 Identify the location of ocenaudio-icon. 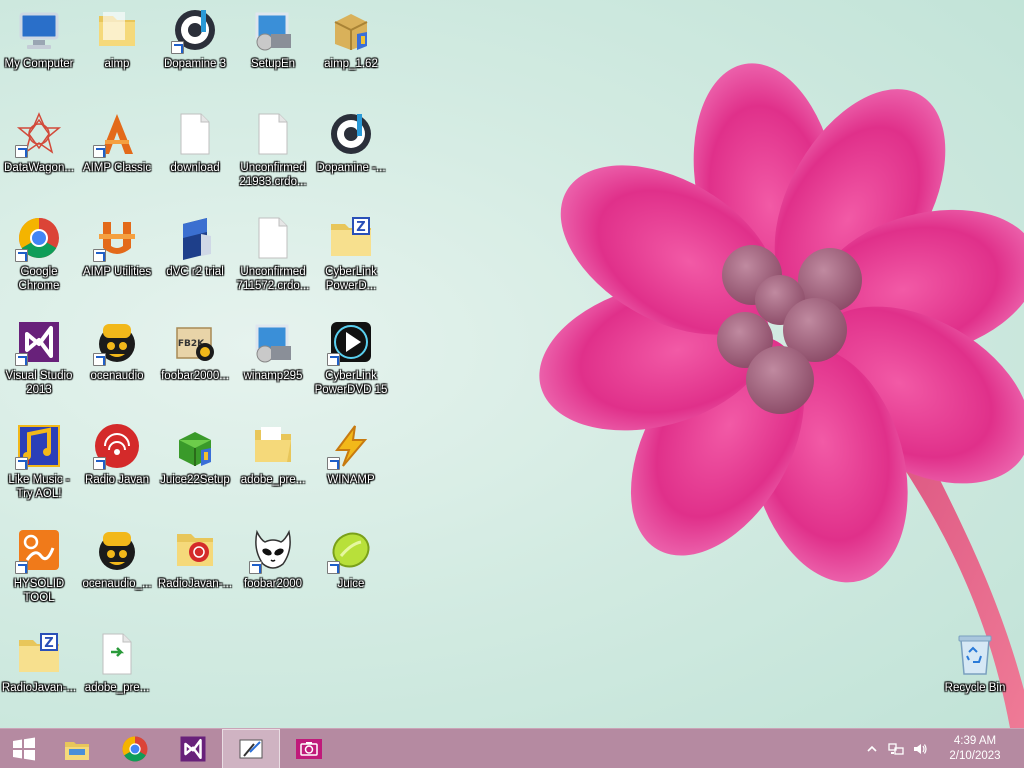
(117, 550).